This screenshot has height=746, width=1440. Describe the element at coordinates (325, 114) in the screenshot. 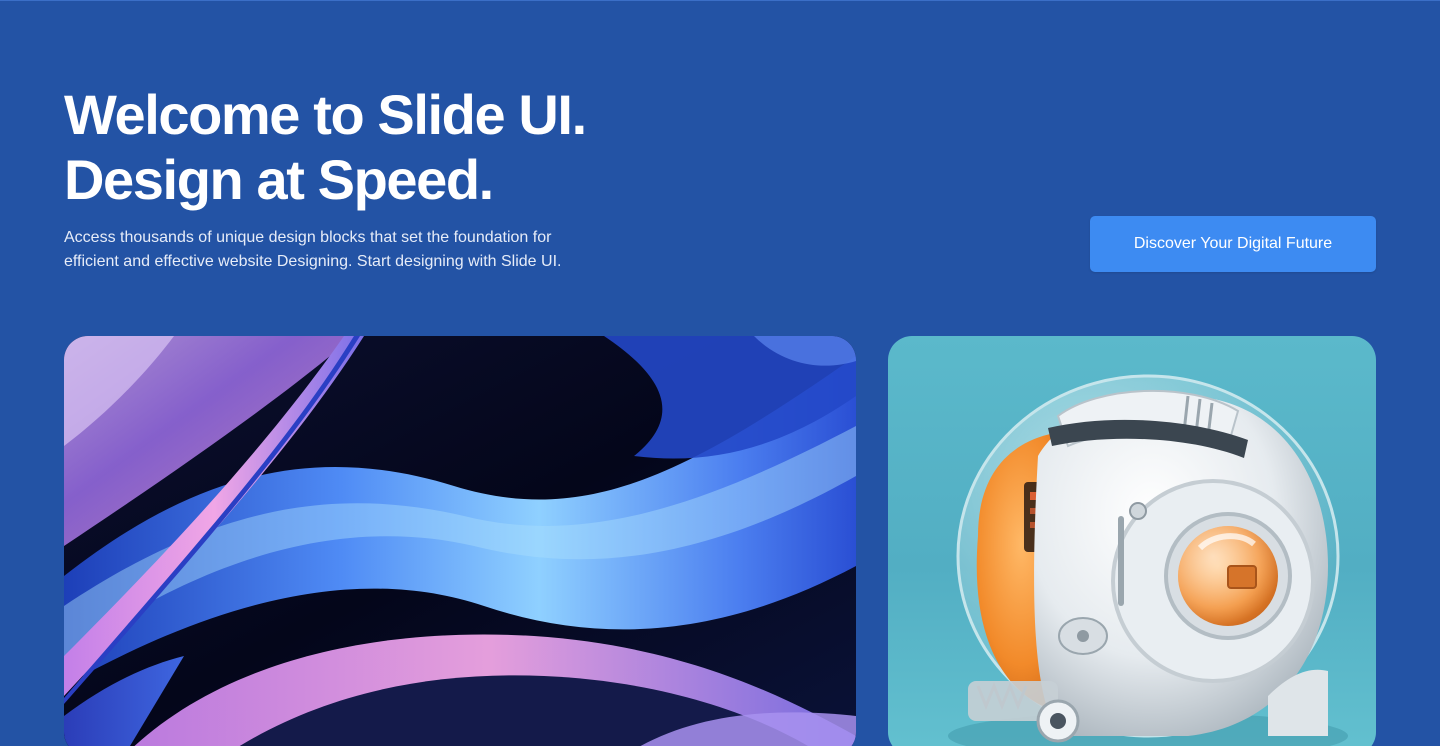

I see `headline-line-1: Welcome to Slide UI.` at that location.